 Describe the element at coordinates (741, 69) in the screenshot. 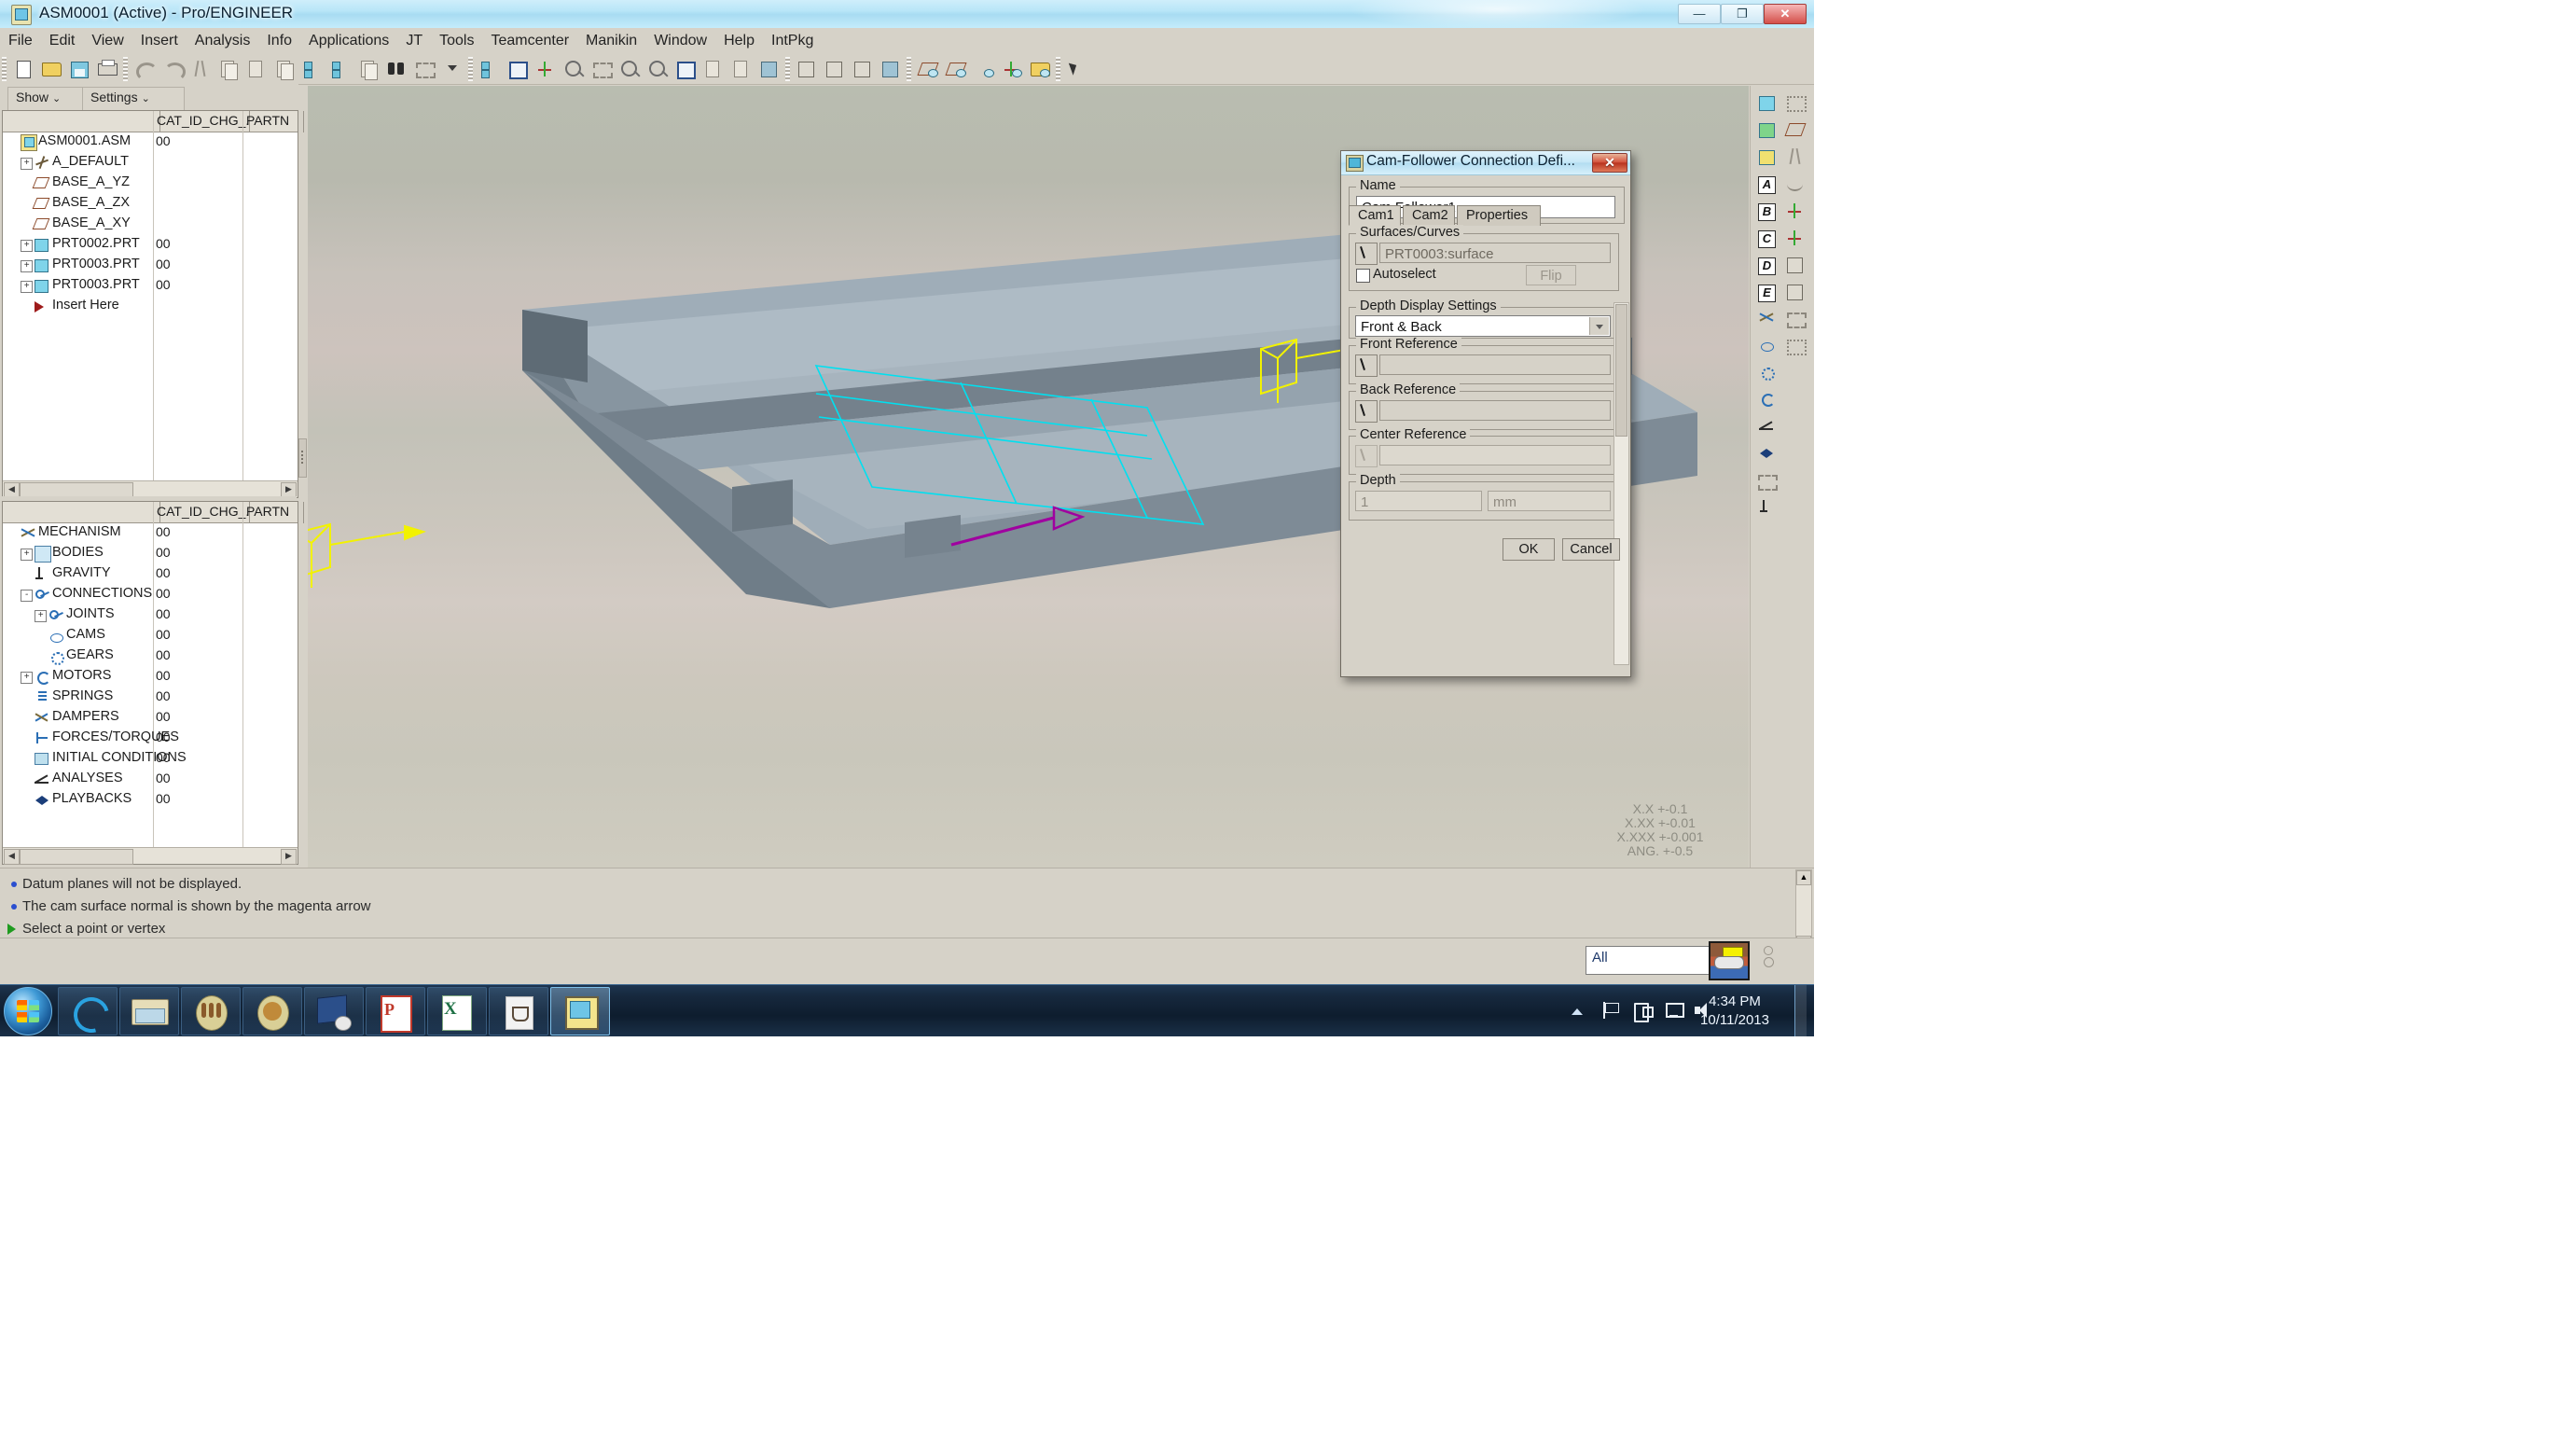

I see `annotation-icon` at that location.